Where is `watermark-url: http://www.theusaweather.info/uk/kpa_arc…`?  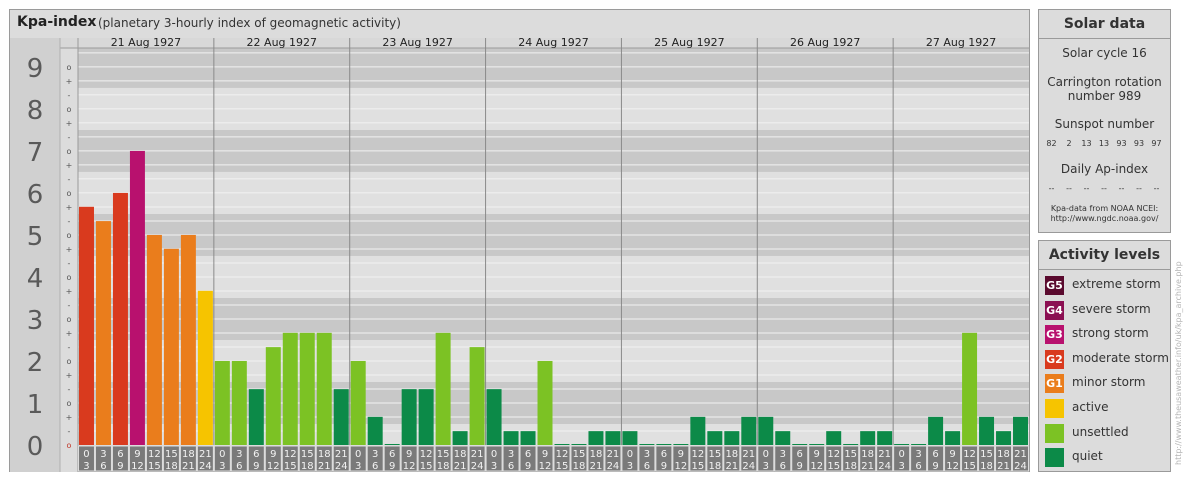
watermark-url: http://www.theusaweather.info/uk/kpa_arc… is located at coordinates (1178, 363).